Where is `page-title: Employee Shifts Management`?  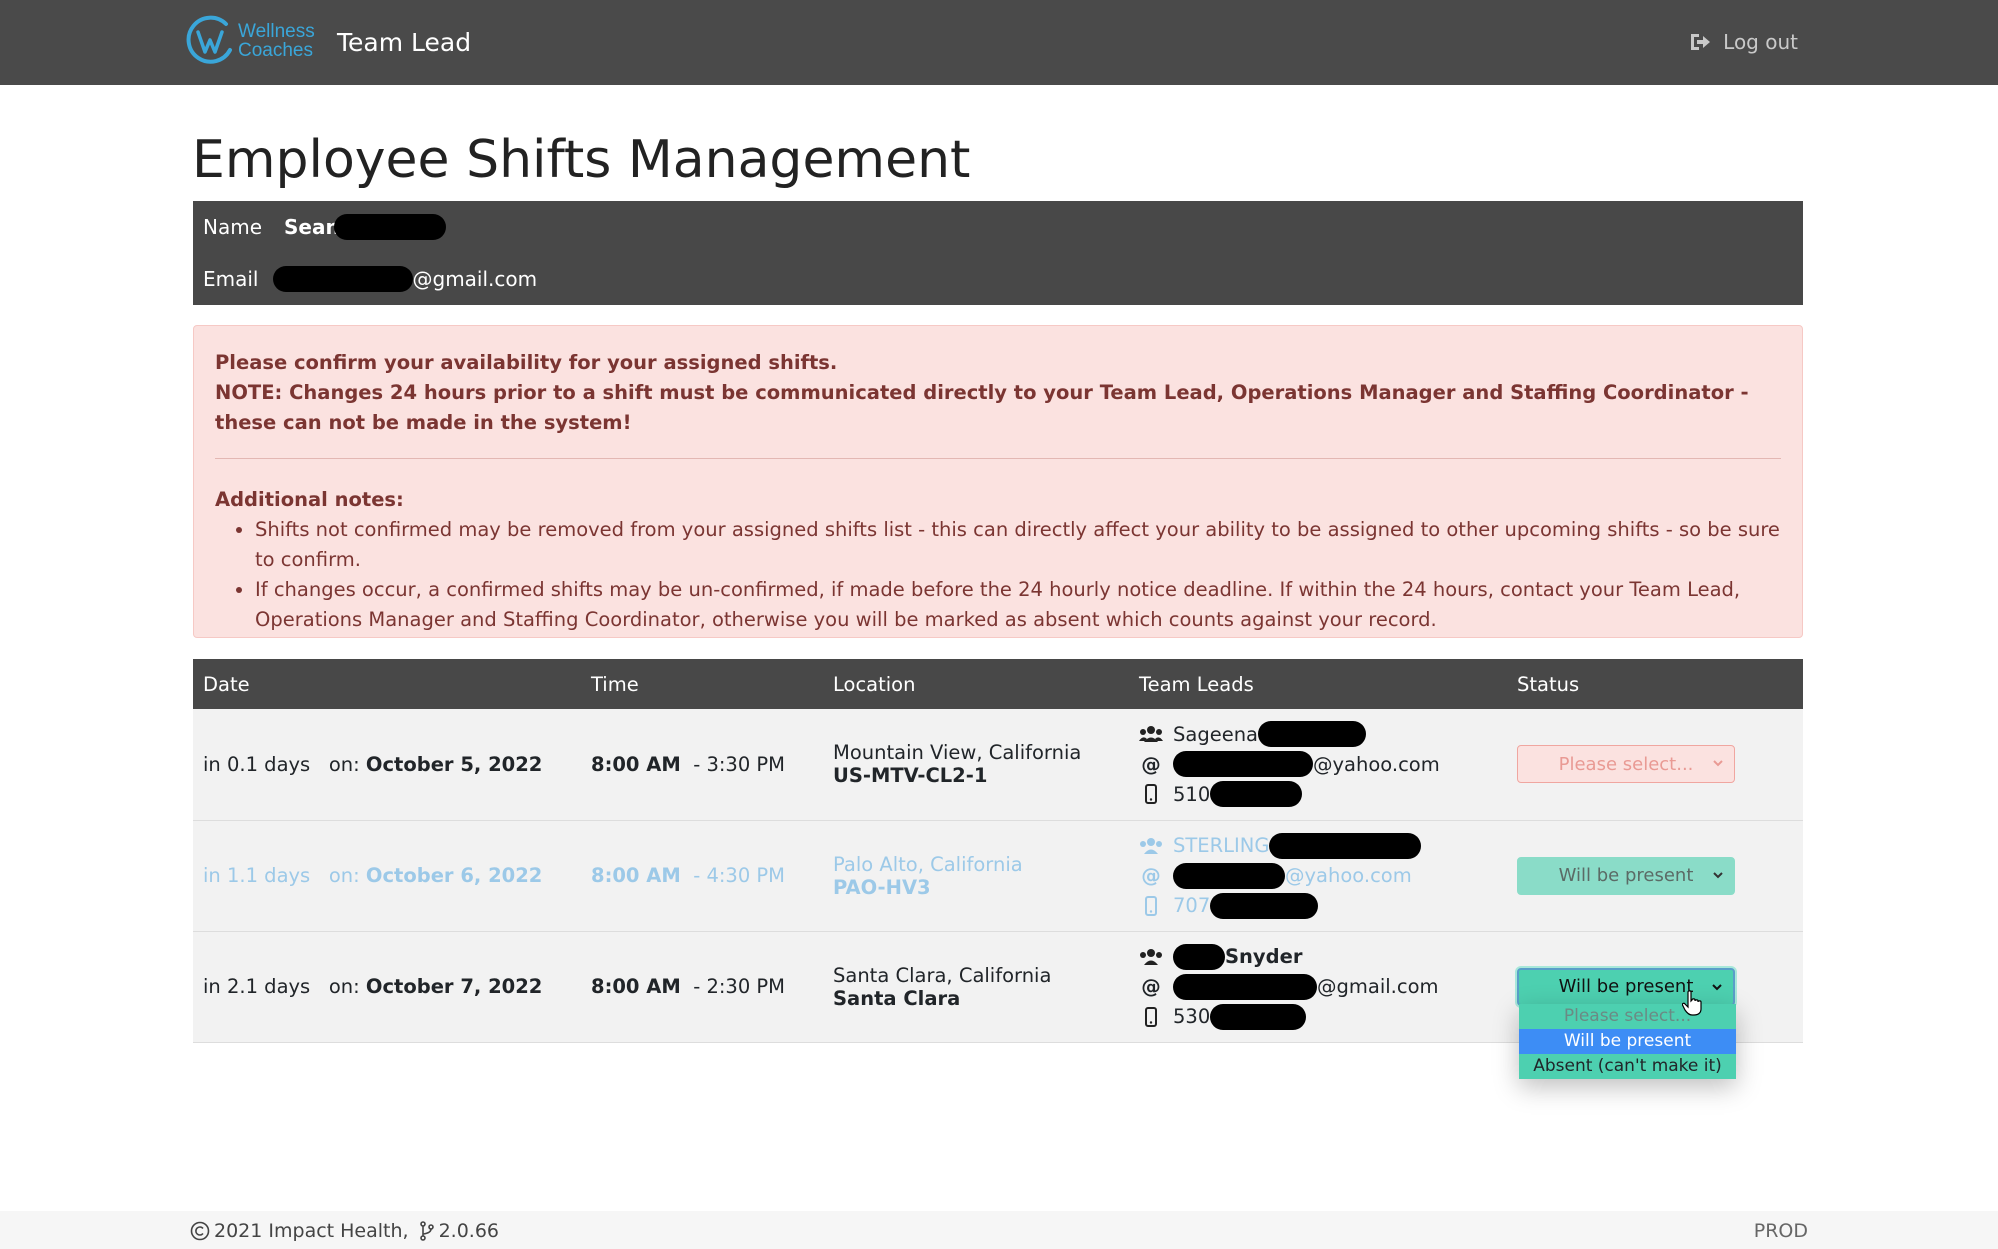 page-title: Employee Shifts Management is located at coordinates (581, 160).